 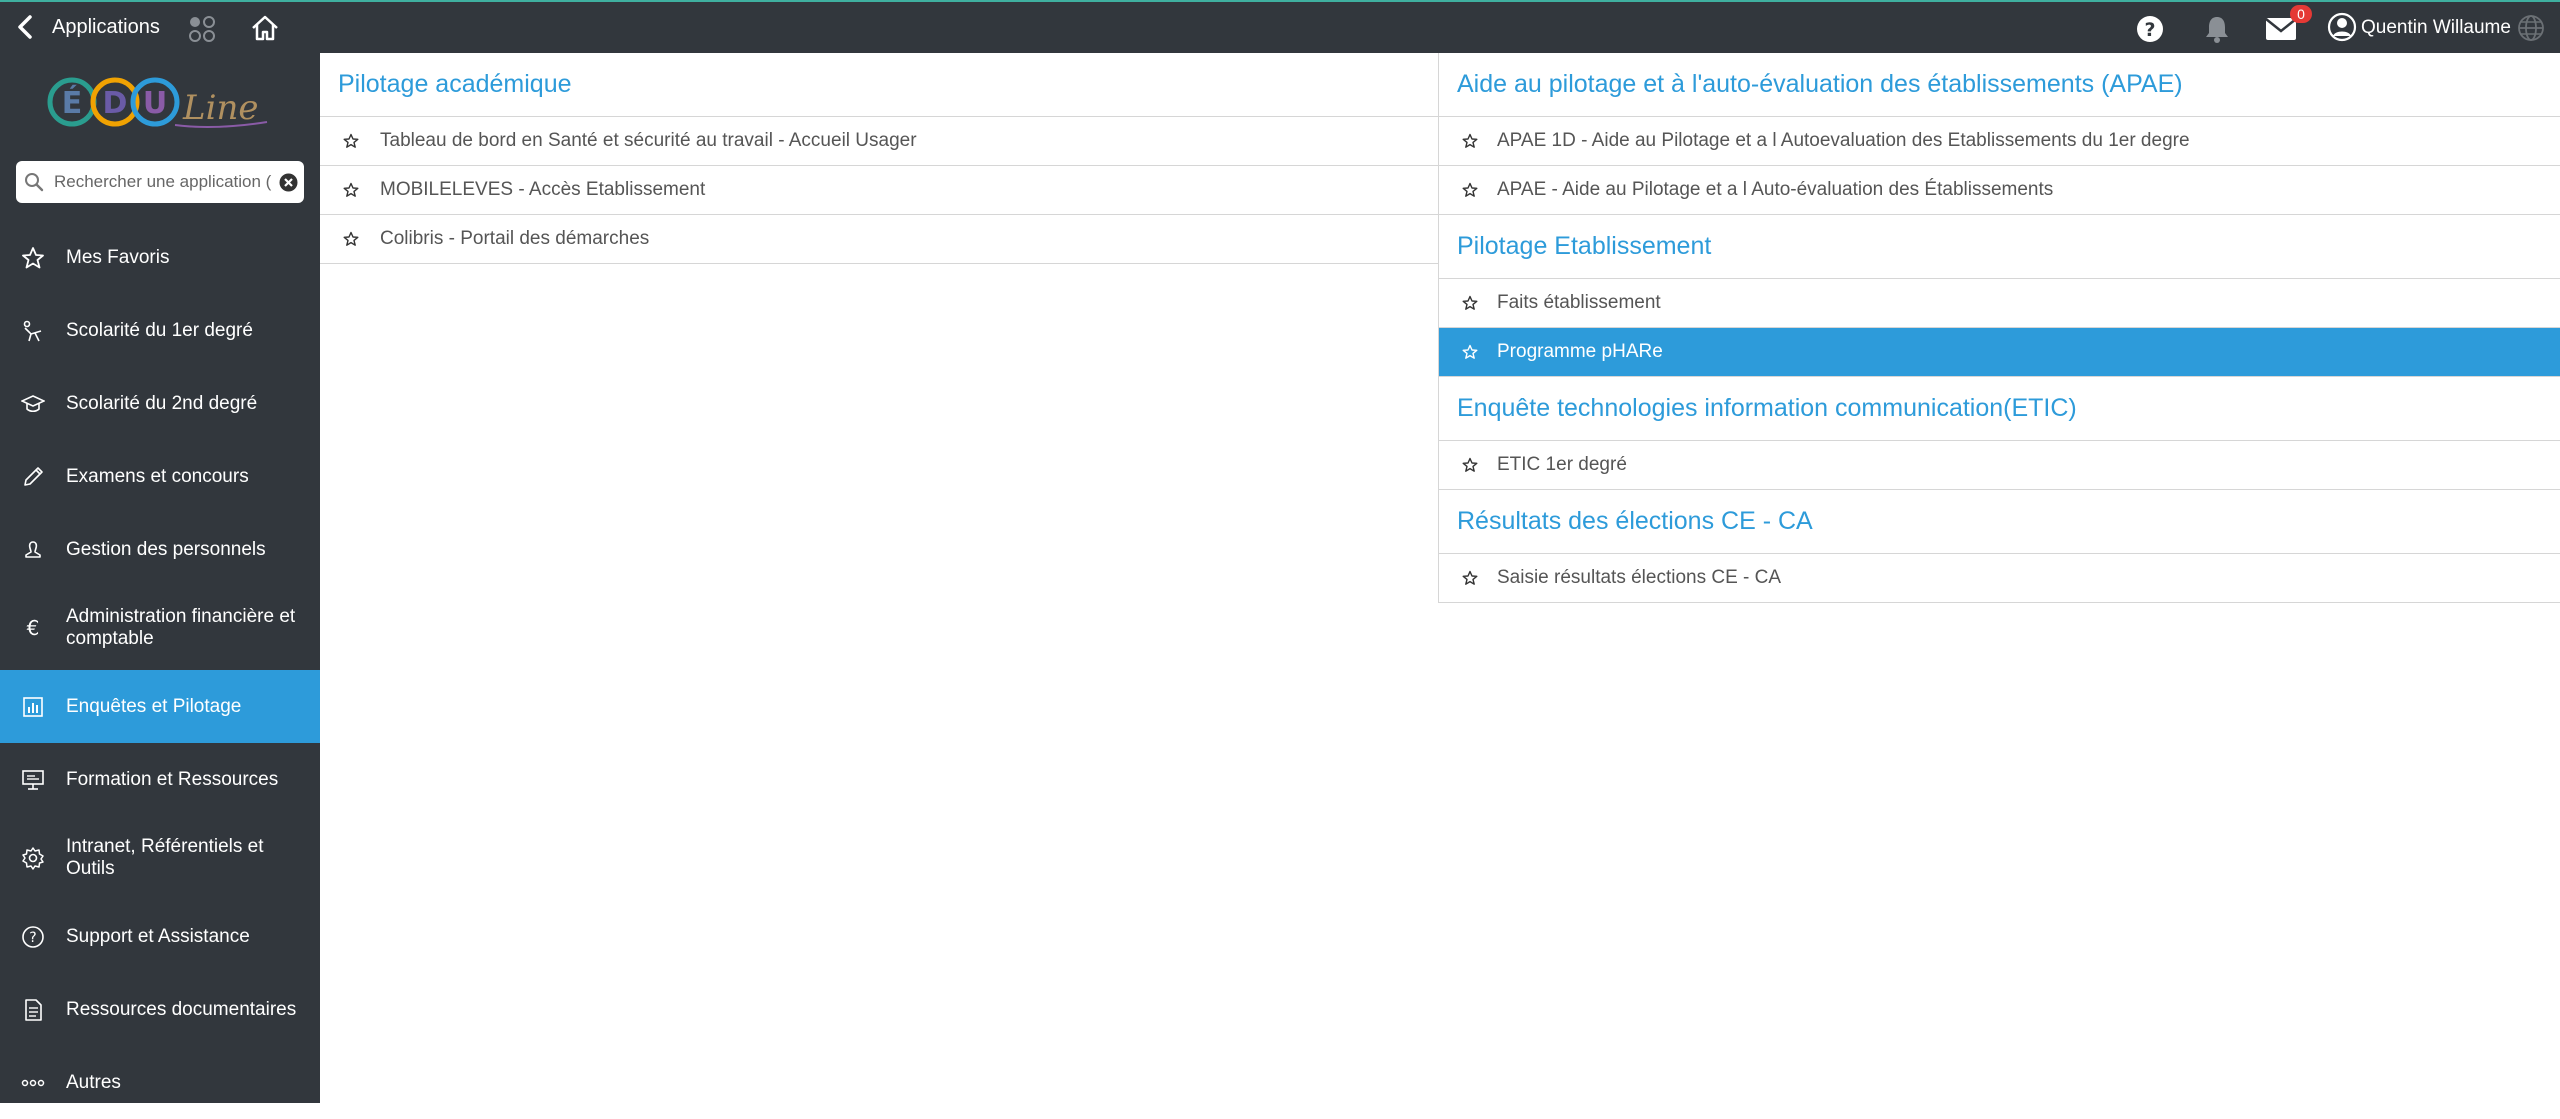 What do you see at coordinates (154, 706) in the screenshot?
I see `sidebar-item-label: Enquêtes et Pilotage` at bounding box center [154, 706].